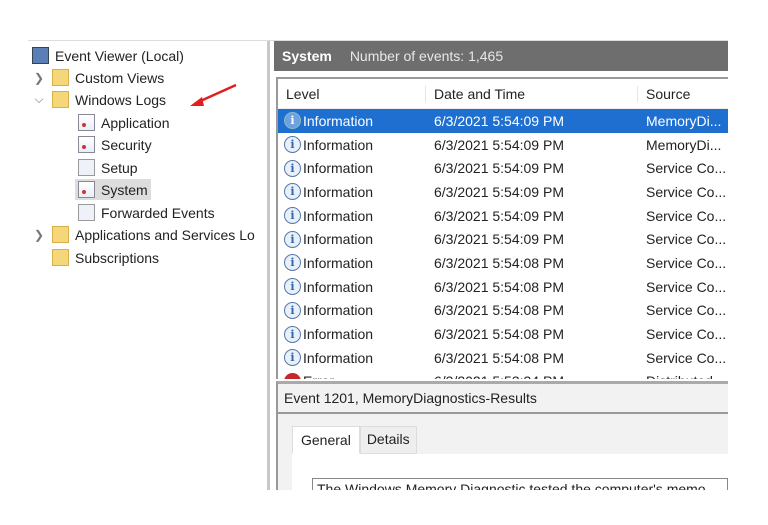 This screenshot has width=768, height=525. I want to click on event-detail-title: Event 1201, MemoryDiagnostics-Results, so click(503, 399).